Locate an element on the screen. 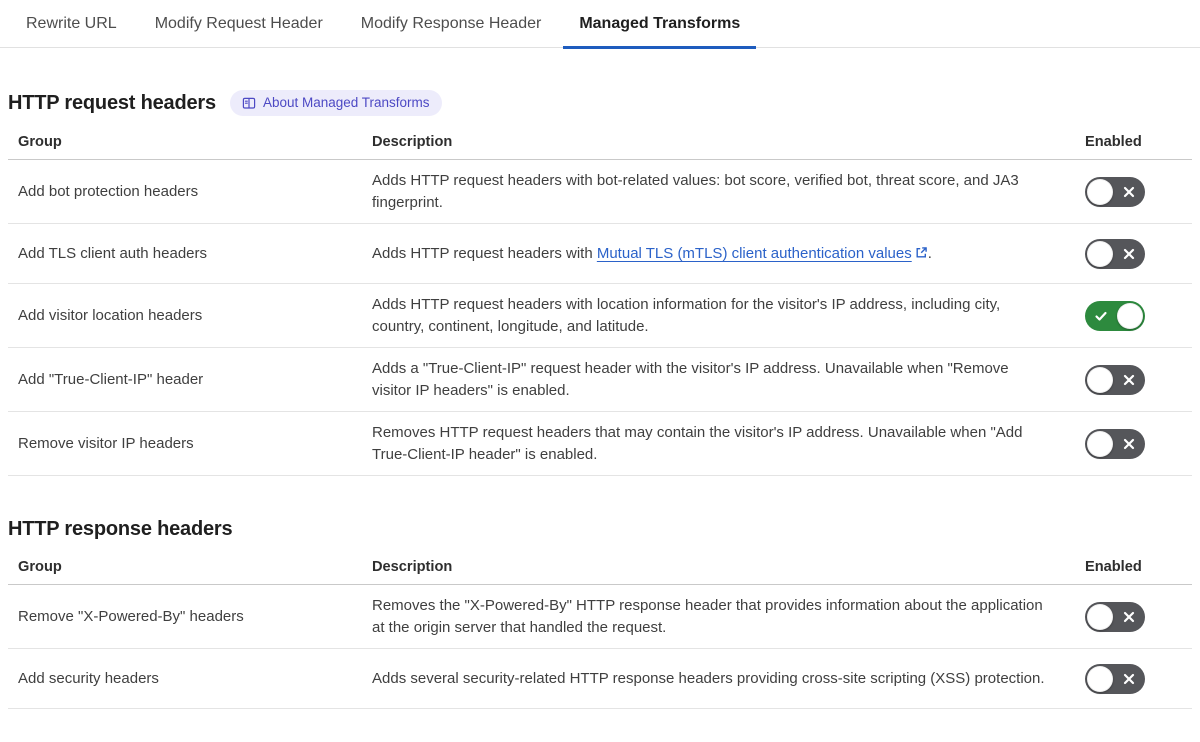 The width and height of the screenshot is (1200, 742). request-table-header: Group Description Enabled is located at coordinates (600, 147).